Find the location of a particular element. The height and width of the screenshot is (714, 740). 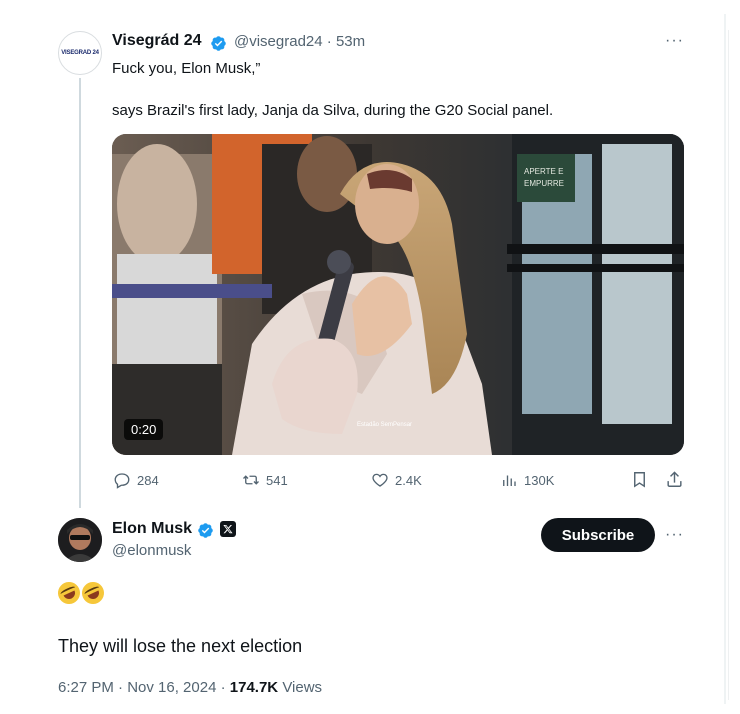

subscribe-button: Subscribe is located at coordinates (598, 535).